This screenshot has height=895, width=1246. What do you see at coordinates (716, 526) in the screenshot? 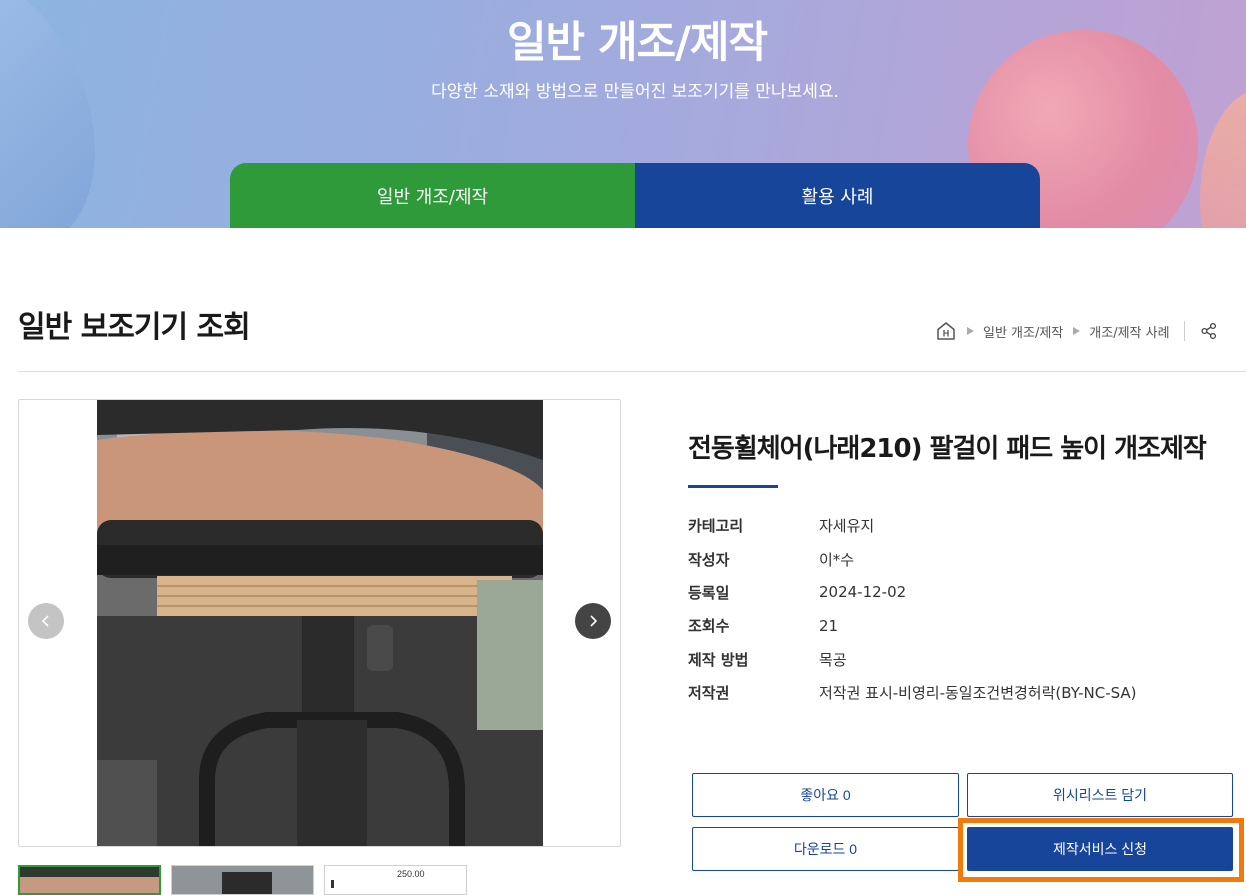
I see `meta-label: 카테고리` at bounding box center [716, 526].